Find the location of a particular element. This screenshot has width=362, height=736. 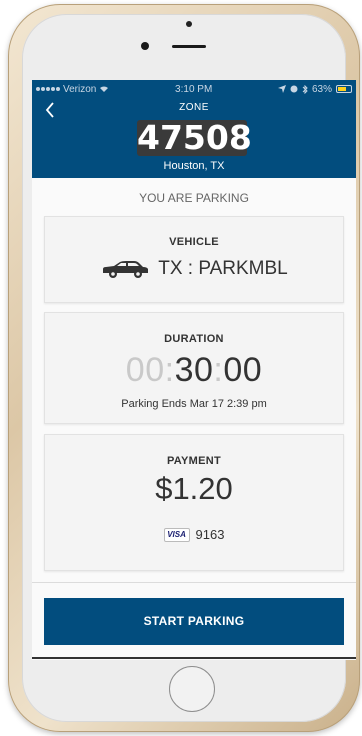

duration-hours: 00 is located at coordinates (145, 370).